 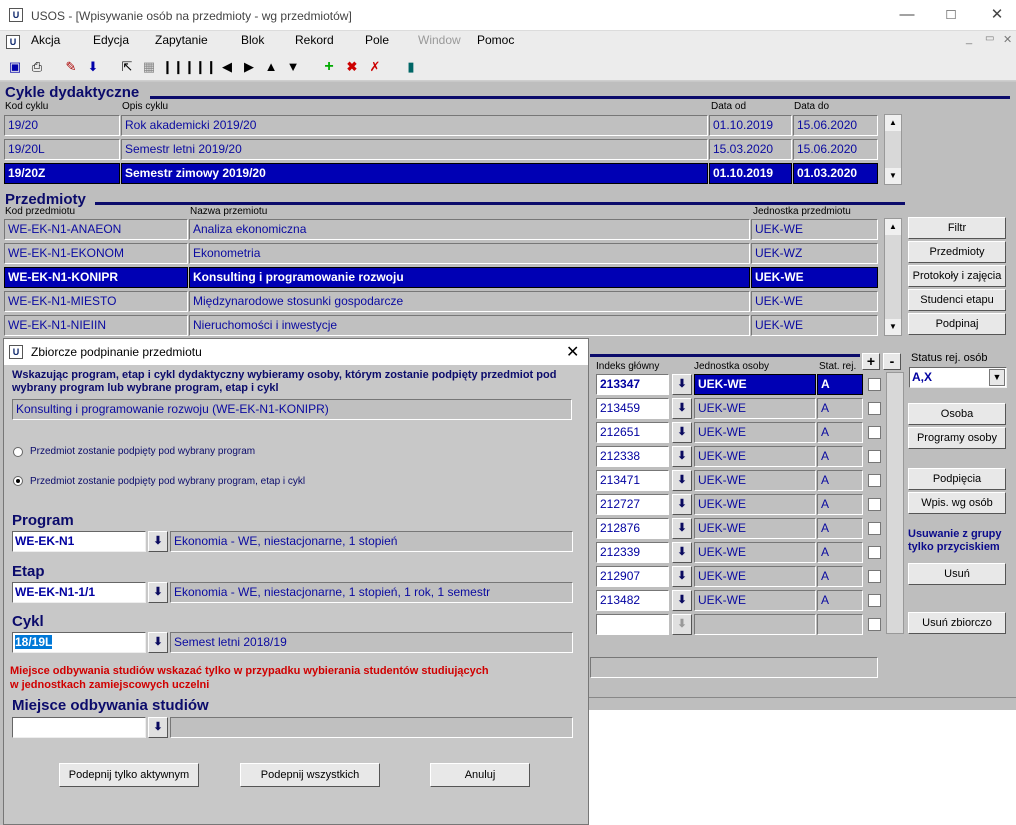 What do you see at coordinates (375, 67) in the screenshot?
I see `clear-record-icon: ✗` at bounding box center [375, 67].